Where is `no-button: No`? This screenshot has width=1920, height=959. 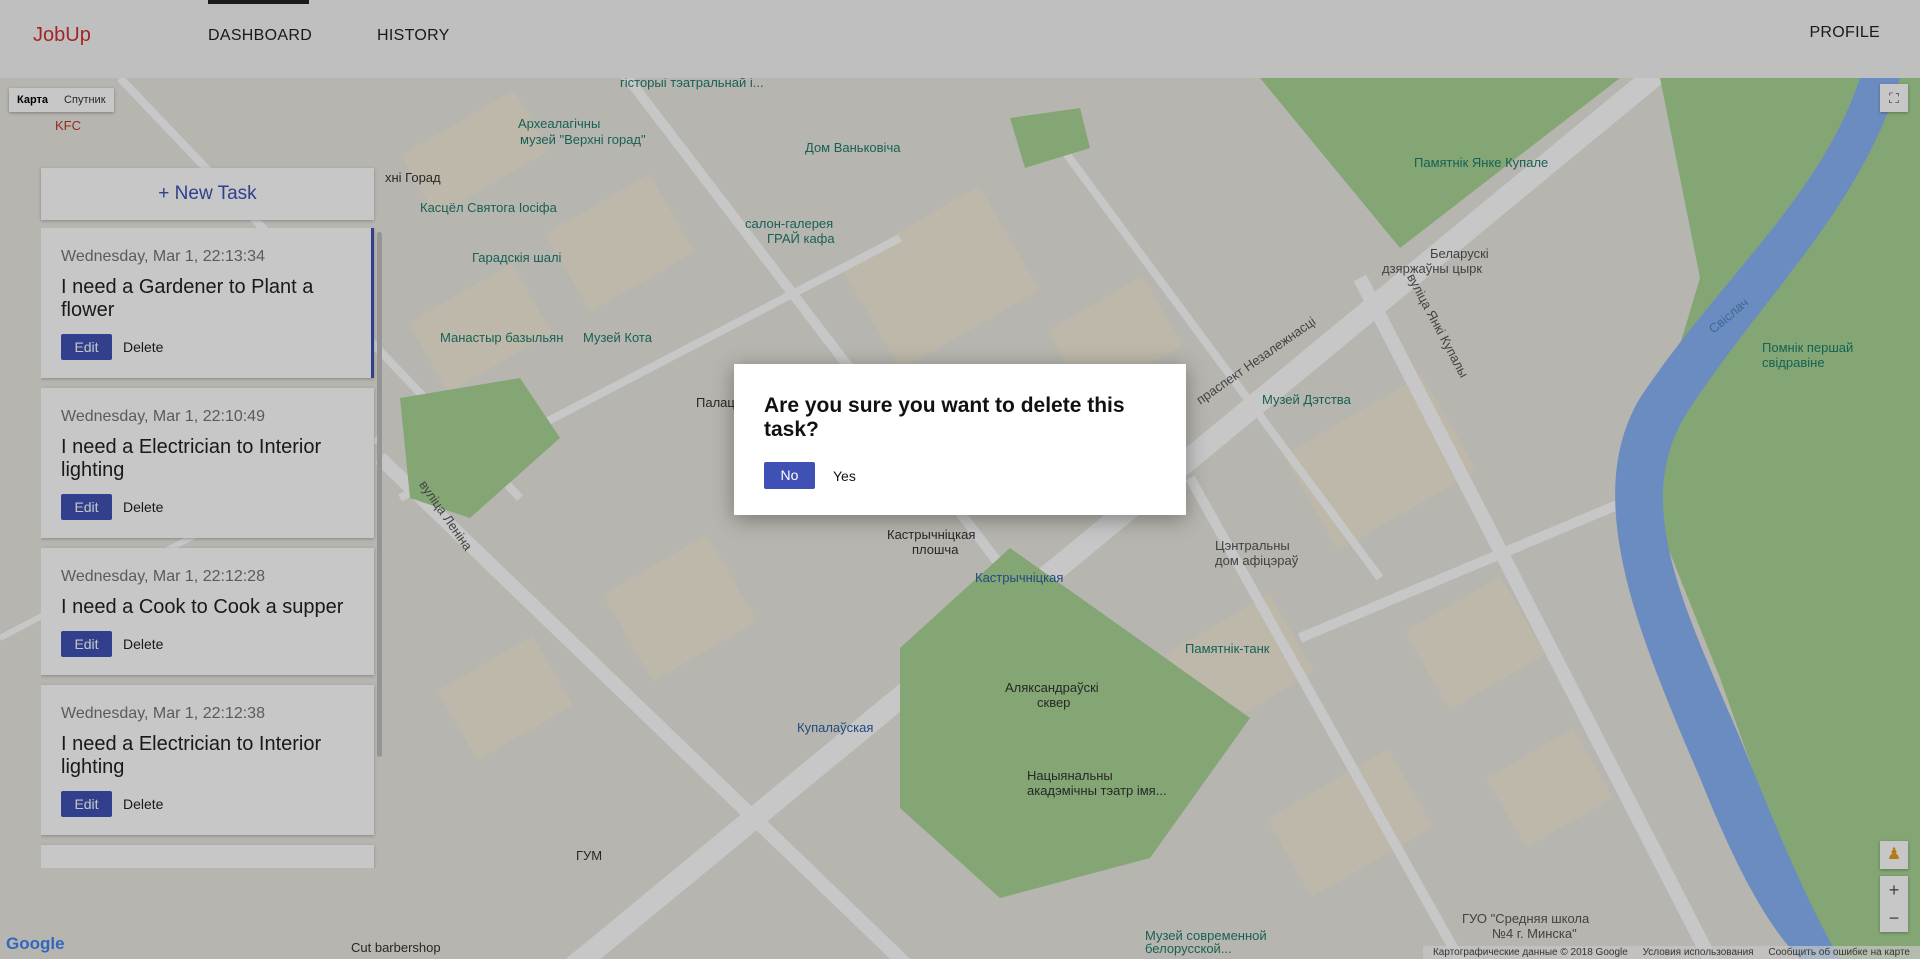
no-button: No is located at coordinates (789, 475).